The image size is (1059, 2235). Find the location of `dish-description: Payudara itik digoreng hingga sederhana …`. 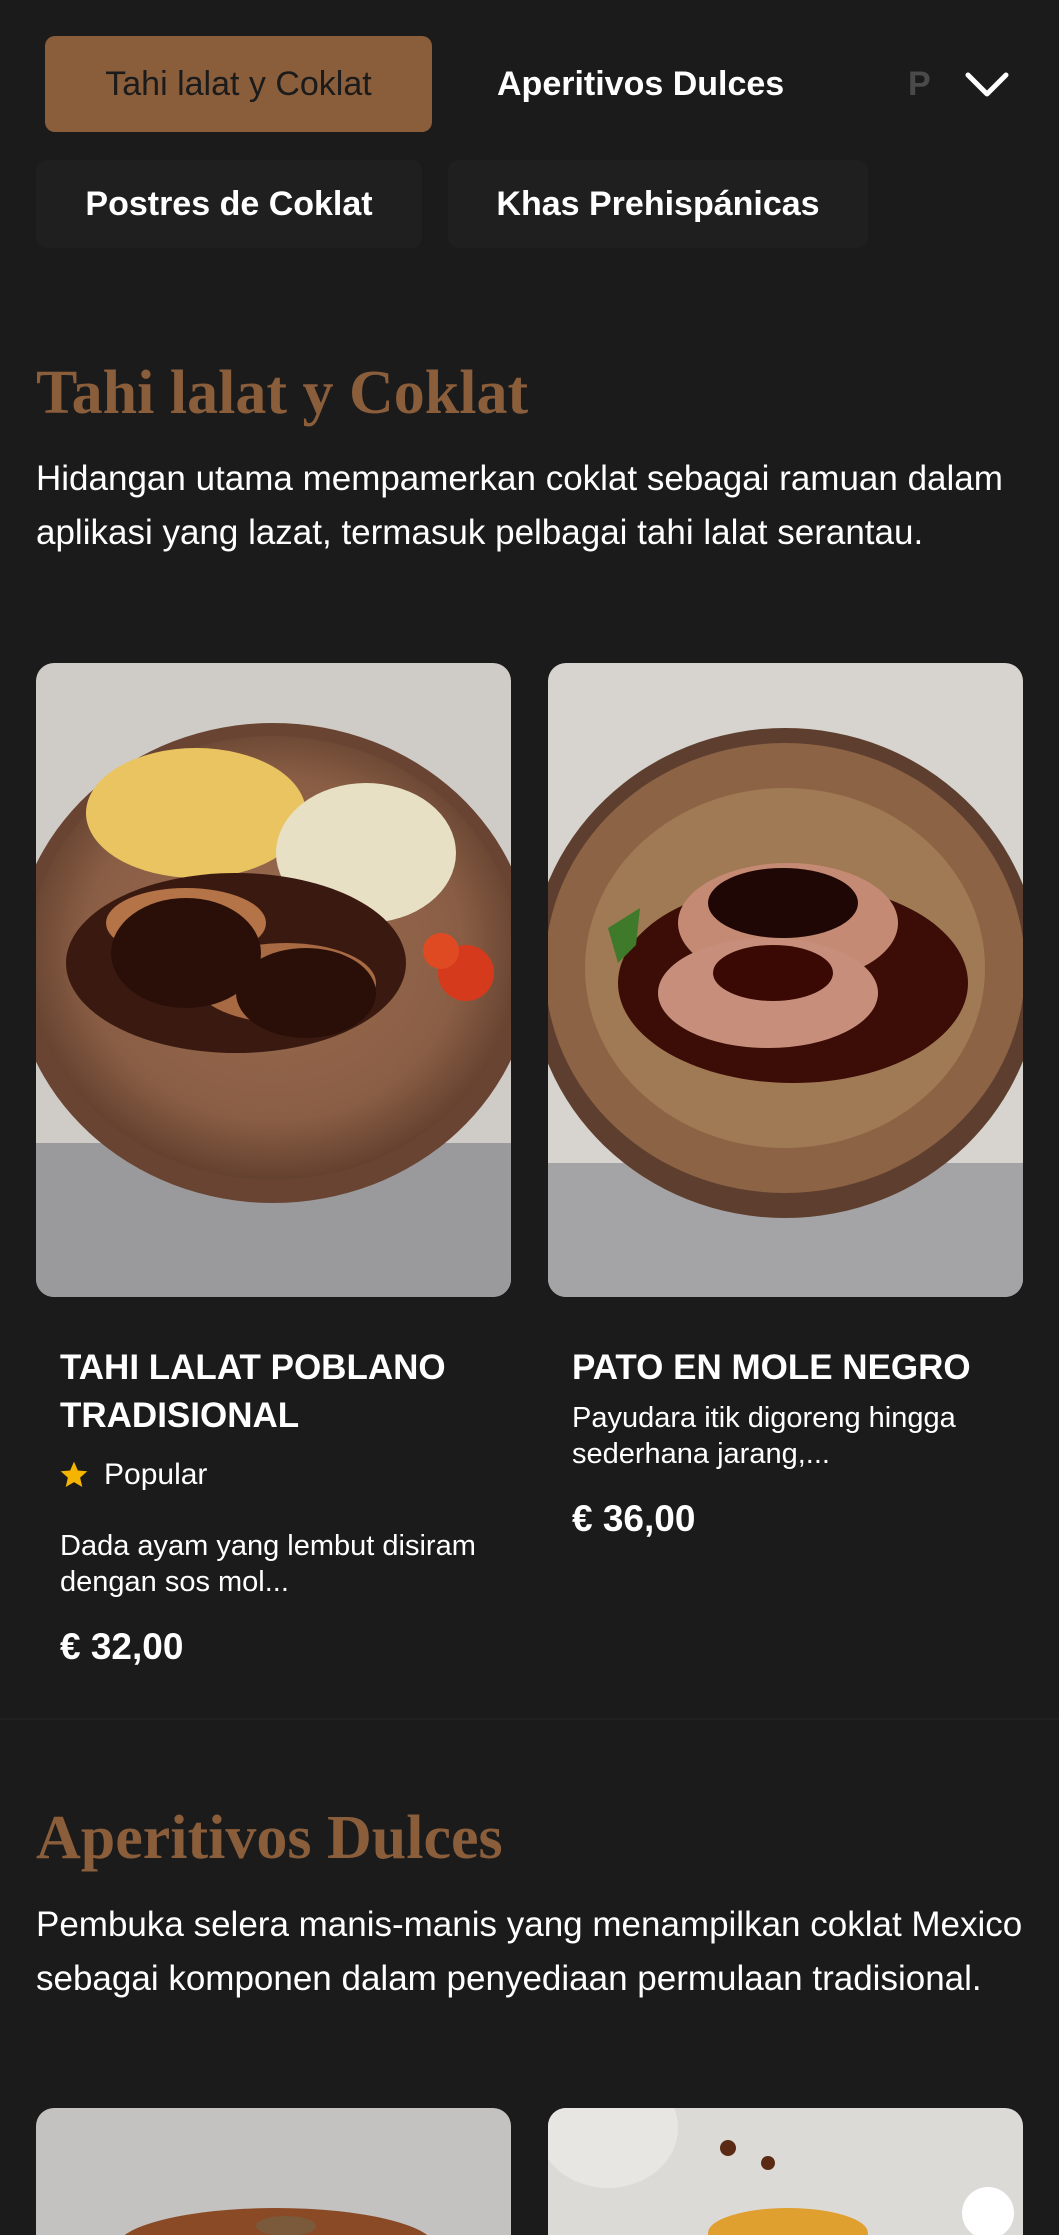

dish-description: Payudara itik digoreng hingga sederhana … is located at coordinates (764, 1436).